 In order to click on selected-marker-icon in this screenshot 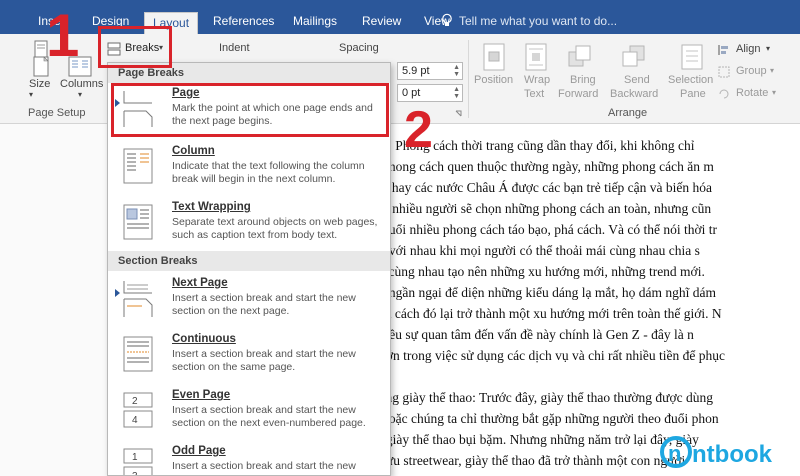, I will do `click(117, 293)`.